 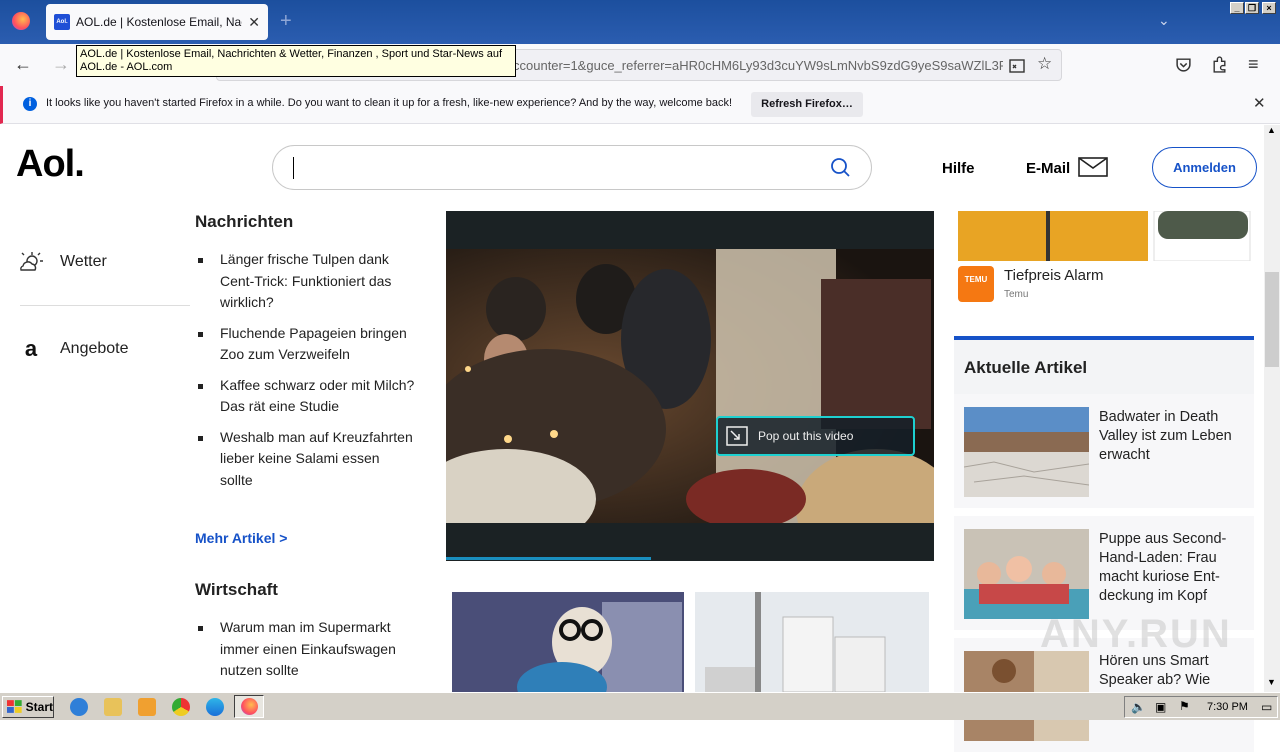 What do you see at coordinates (1259, 103) in the screenshot?
I see `notification-close-icon: ✕` at bounding box center [1259, 103].